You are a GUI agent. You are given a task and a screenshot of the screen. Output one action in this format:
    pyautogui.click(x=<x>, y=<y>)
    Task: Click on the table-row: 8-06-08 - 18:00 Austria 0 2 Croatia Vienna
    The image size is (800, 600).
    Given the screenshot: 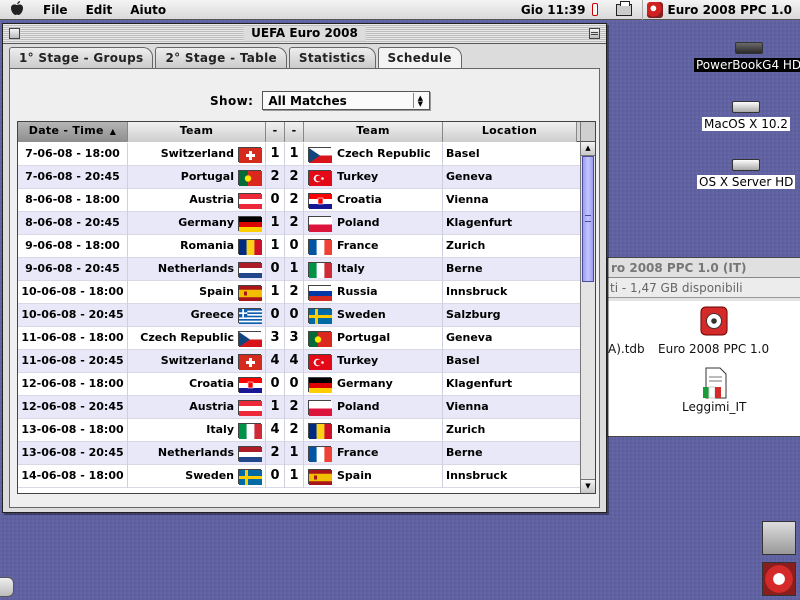 What is the action you would take?
    pyautogui.click(x=299, y=200)
    